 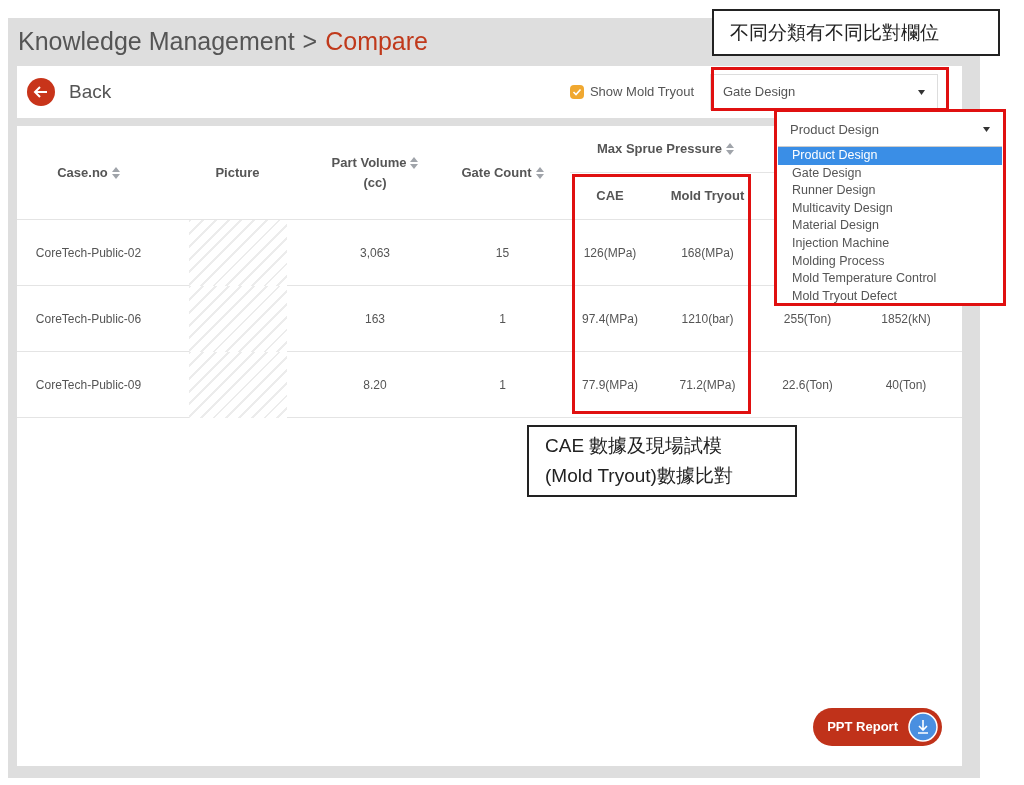 What do you see at coordinates (237, 172) in the screenshot?
I see `column-header: Picture` at bounding box center [237, 172].